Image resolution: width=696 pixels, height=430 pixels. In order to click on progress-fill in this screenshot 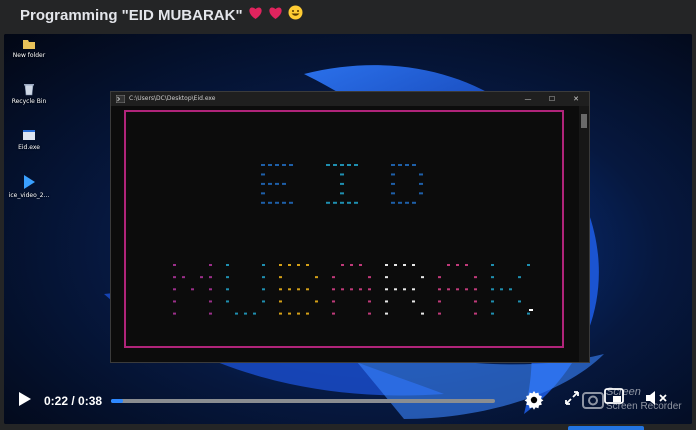, I will do `click(117, 401)`.